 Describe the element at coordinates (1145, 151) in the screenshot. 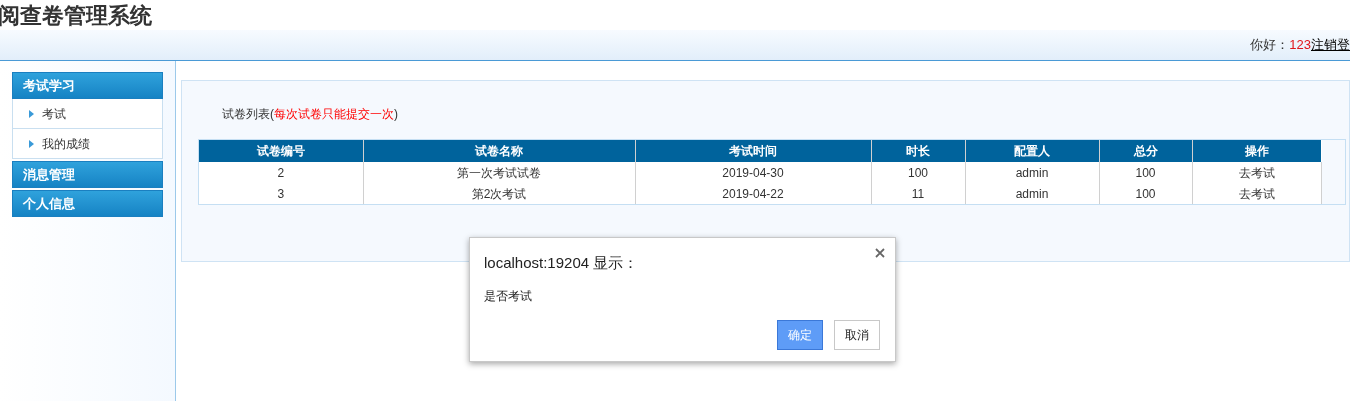

I see `column-header: 总分` at that location.